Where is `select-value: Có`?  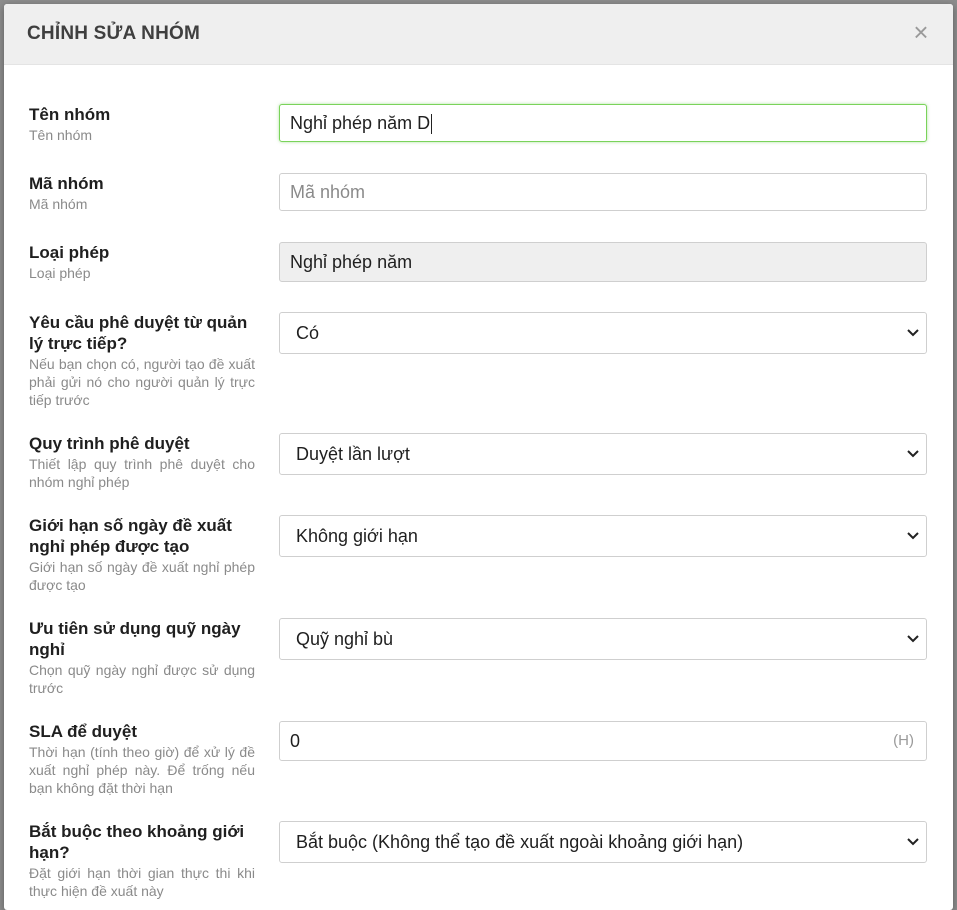
select-value: Có is located at coordinates (308, 333).